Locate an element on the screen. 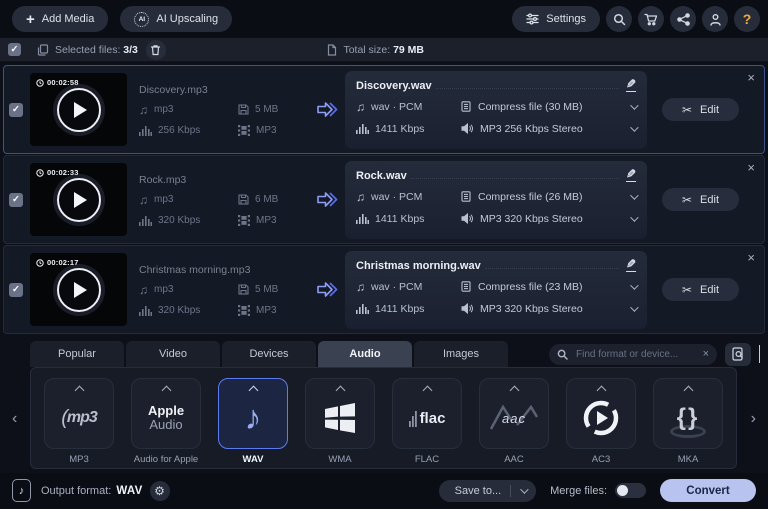  carousel-left-arrow: ‹ is located at coordinates (14, 419).